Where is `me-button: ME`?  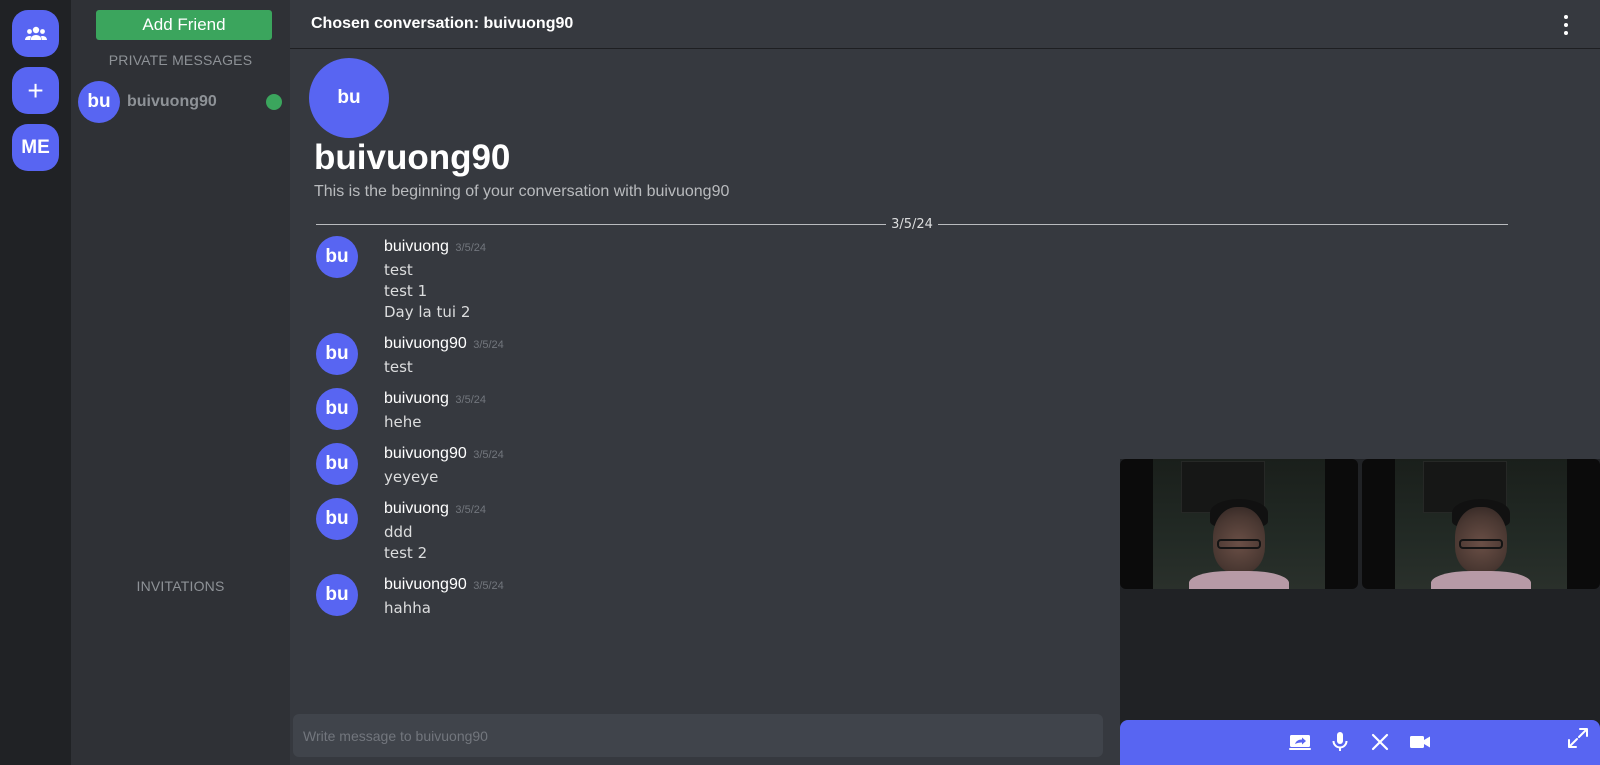
me-button: ME is located at coordinates (35, 147).